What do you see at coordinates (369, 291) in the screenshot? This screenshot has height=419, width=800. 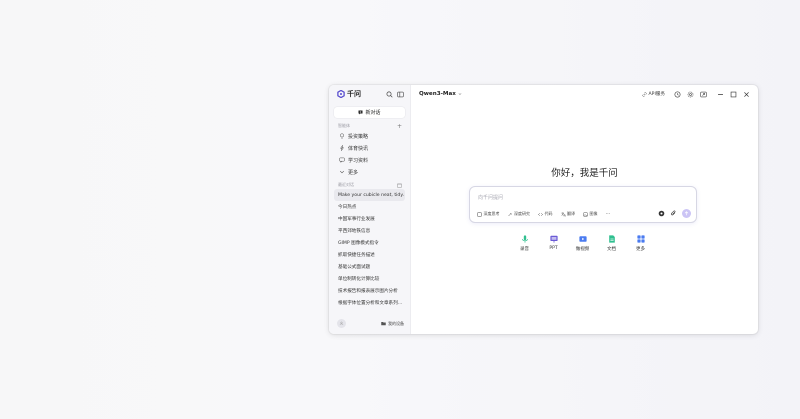 I see `history-item: 技术报告和报表展示图片分析` at bounding box center [369, 291].